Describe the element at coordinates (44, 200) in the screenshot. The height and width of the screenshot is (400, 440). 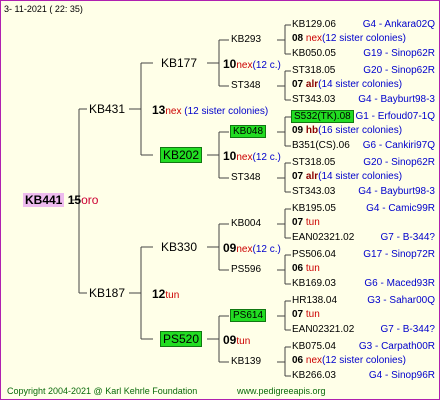
I see `root-name: KB441` at that location.